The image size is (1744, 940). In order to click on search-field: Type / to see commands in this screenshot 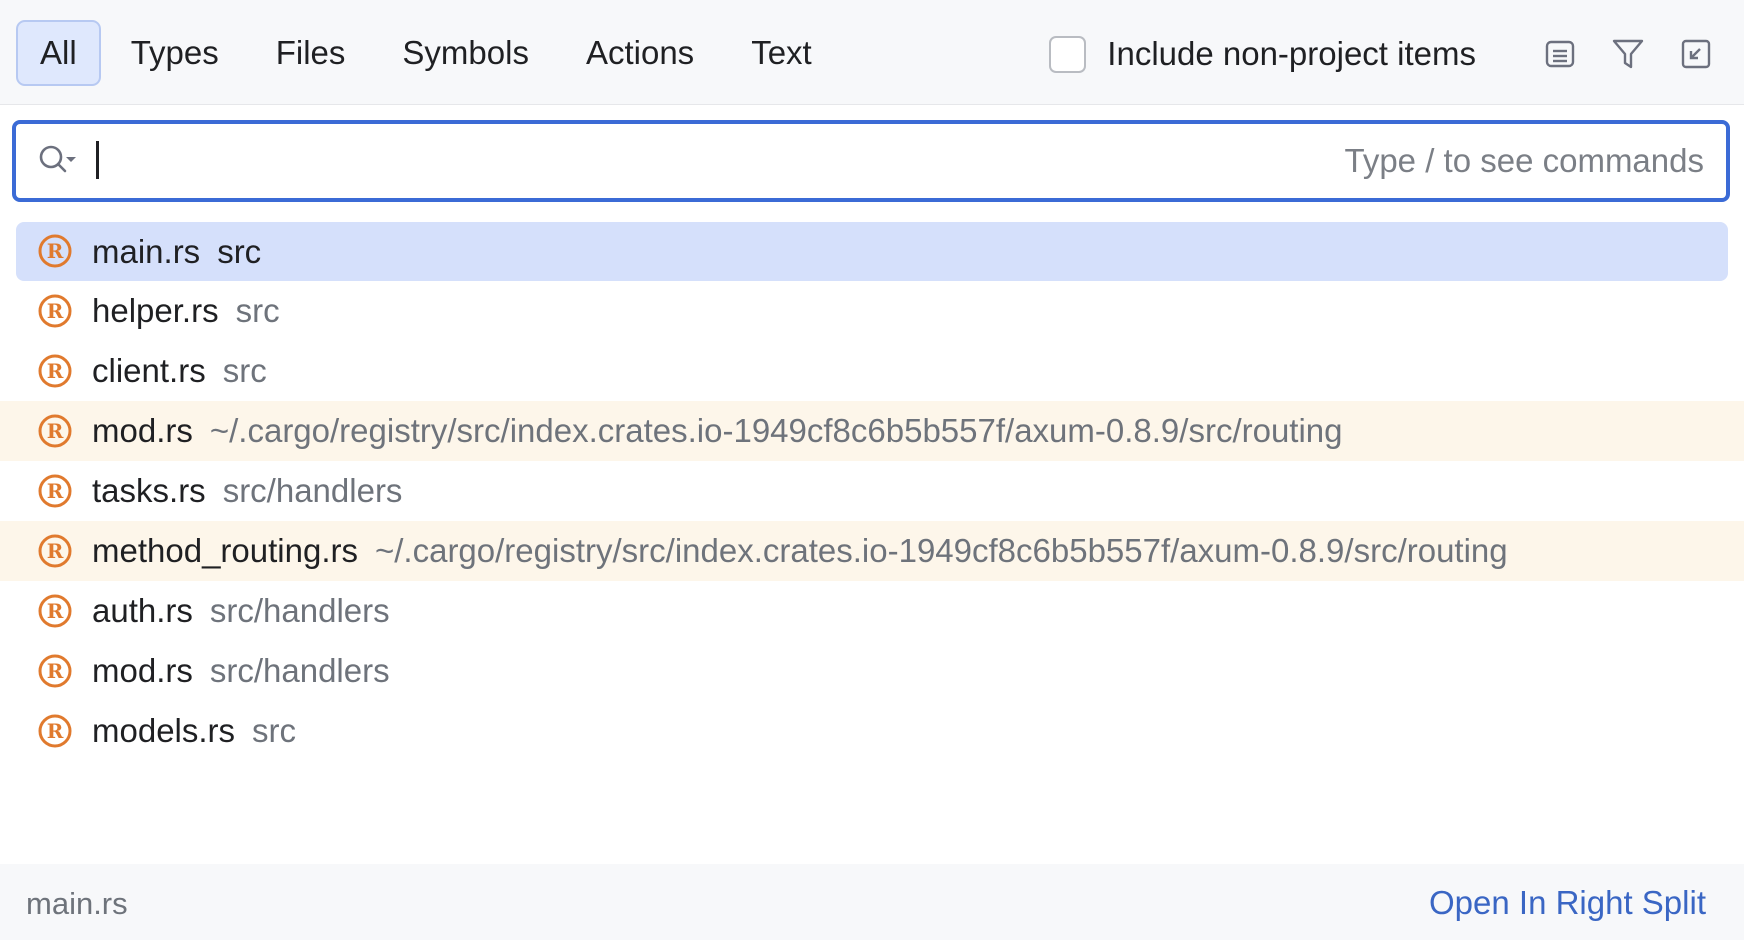, I will do `click(871, 161)`.